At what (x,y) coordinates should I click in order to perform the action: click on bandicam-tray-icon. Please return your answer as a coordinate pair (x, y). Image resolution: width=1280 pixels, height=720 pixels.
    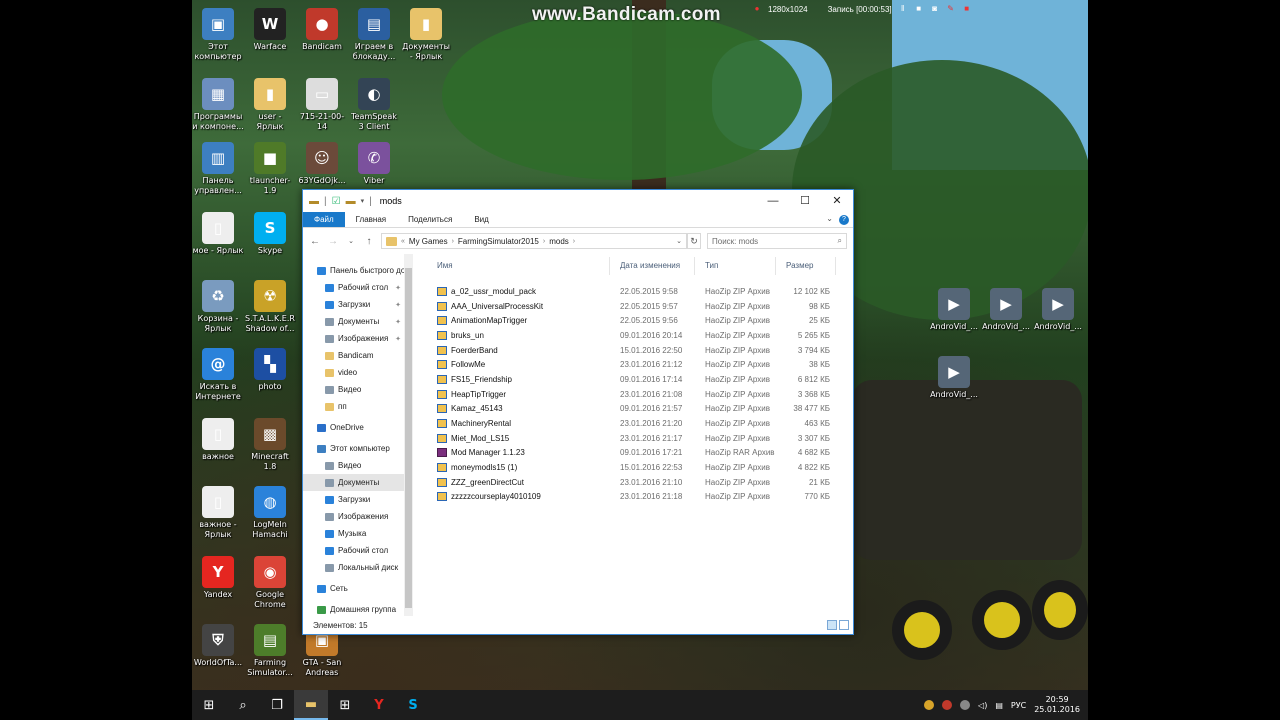
    Looking at the image, I should click on (947, 705).